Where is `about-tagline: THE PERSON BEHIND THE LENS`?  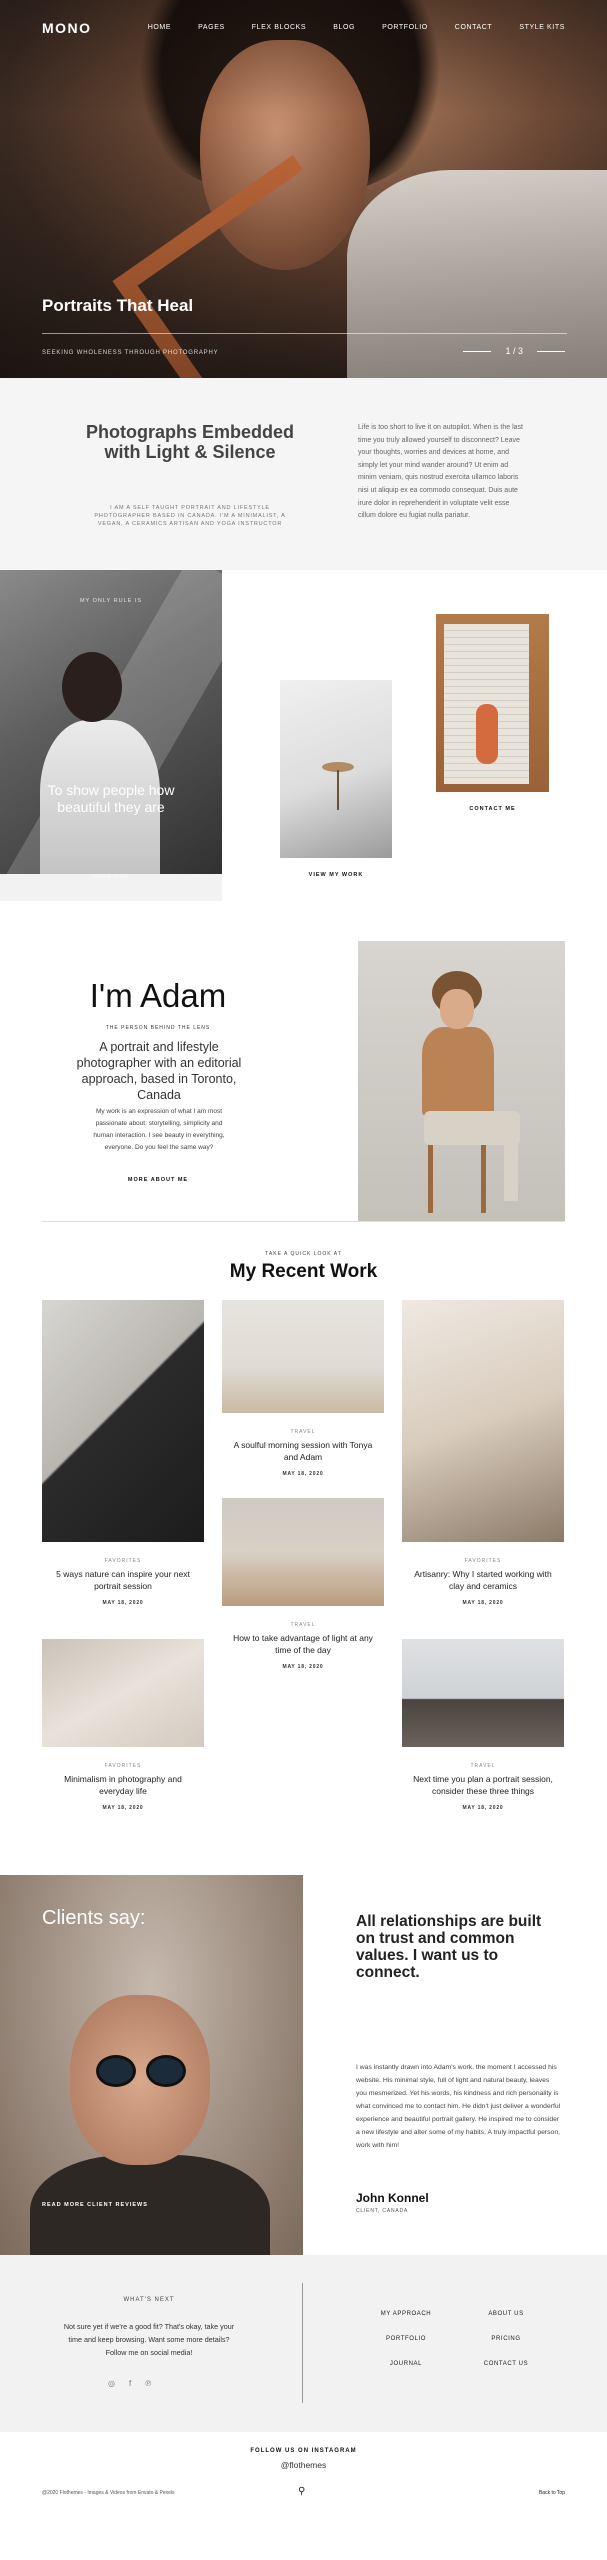 about-tagline: THE PERSON BEHIND THE LENS is located at coordinates (158, 1028).